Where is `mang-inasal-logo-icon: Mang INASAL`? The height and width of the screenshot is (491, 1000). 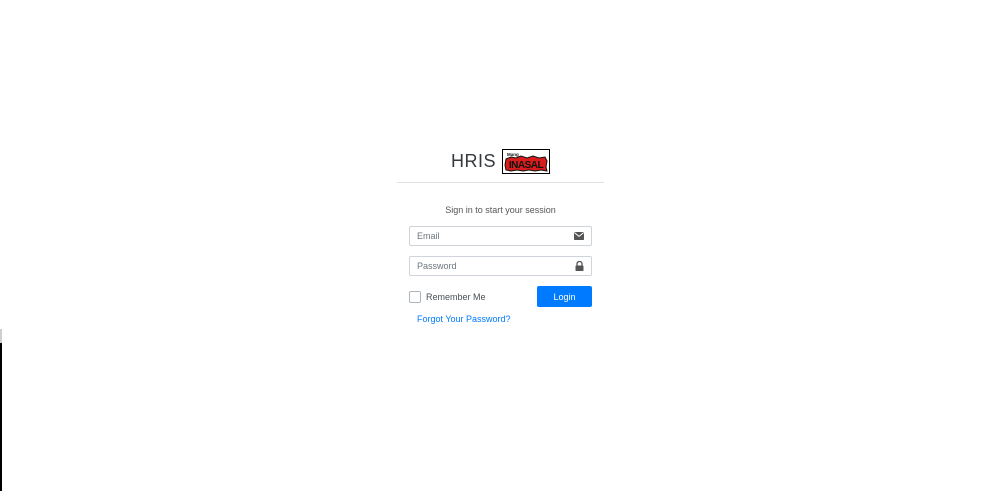
mang-inasal-logo-icon: Mang INASAL is located at coordinates (526, 161).